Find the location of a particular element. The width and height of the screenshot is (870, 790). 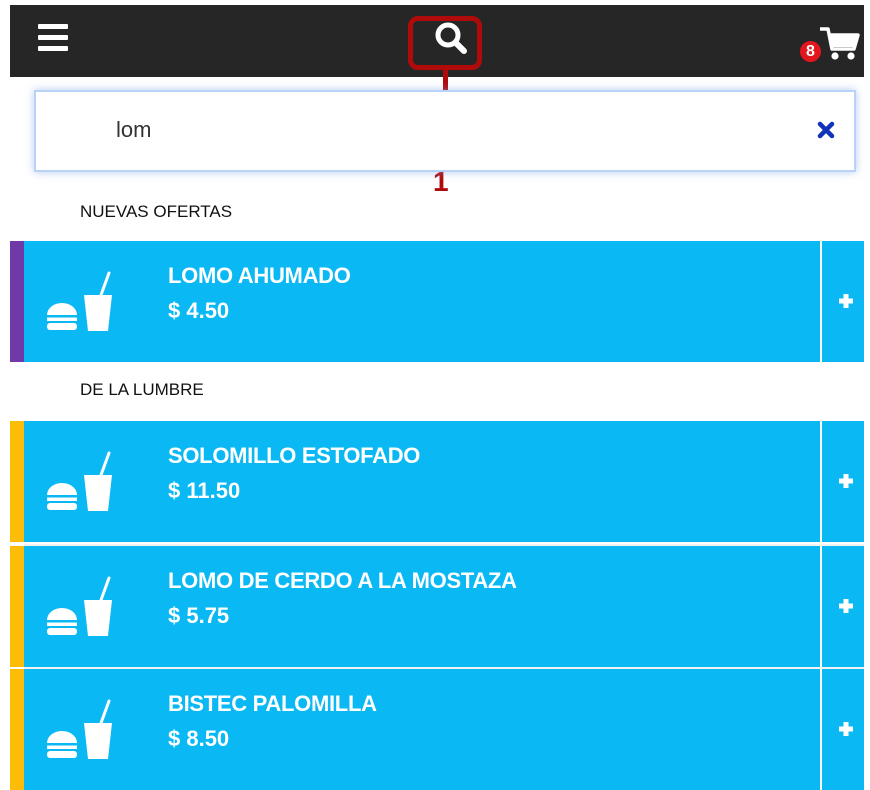

item-price: $ 11.50 is located at coordinates (204, 490).